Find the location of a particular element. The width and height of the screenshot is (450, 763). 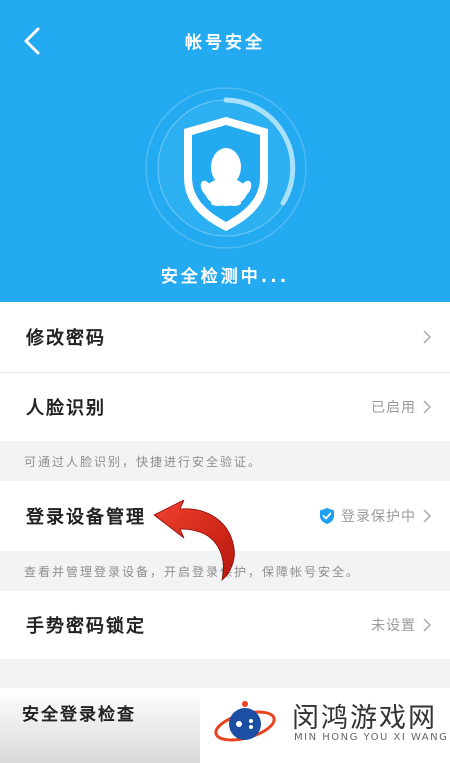

face-recognition-label: 人脸识别 is located at coordinates (66, 408).